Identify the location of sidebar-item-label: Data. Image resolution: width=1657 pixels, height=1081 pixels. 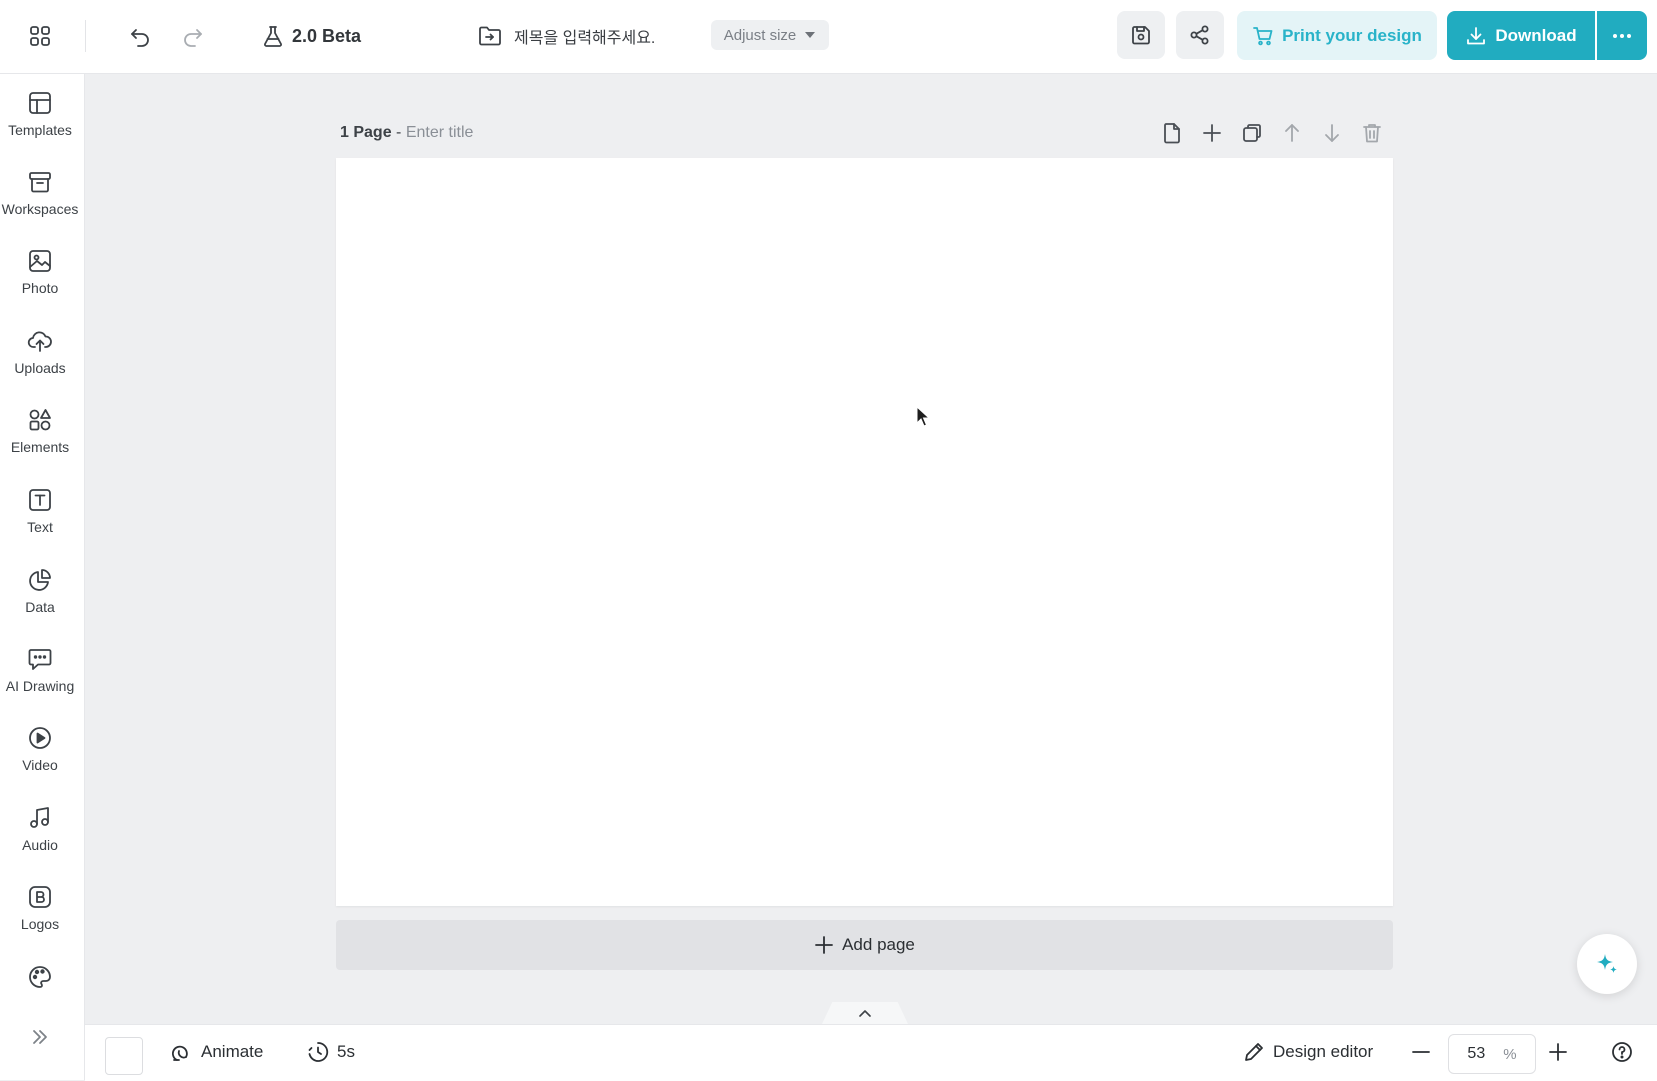
(40, 607).